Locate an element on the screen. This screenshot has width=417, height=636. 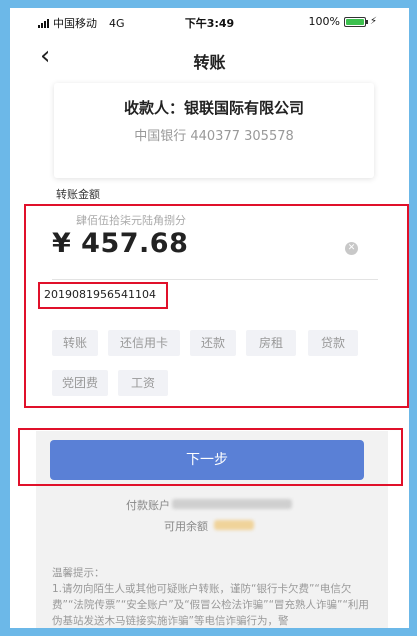
payee-name: 收款人：银联国际有限公司 is located at coordinates (213, 108).